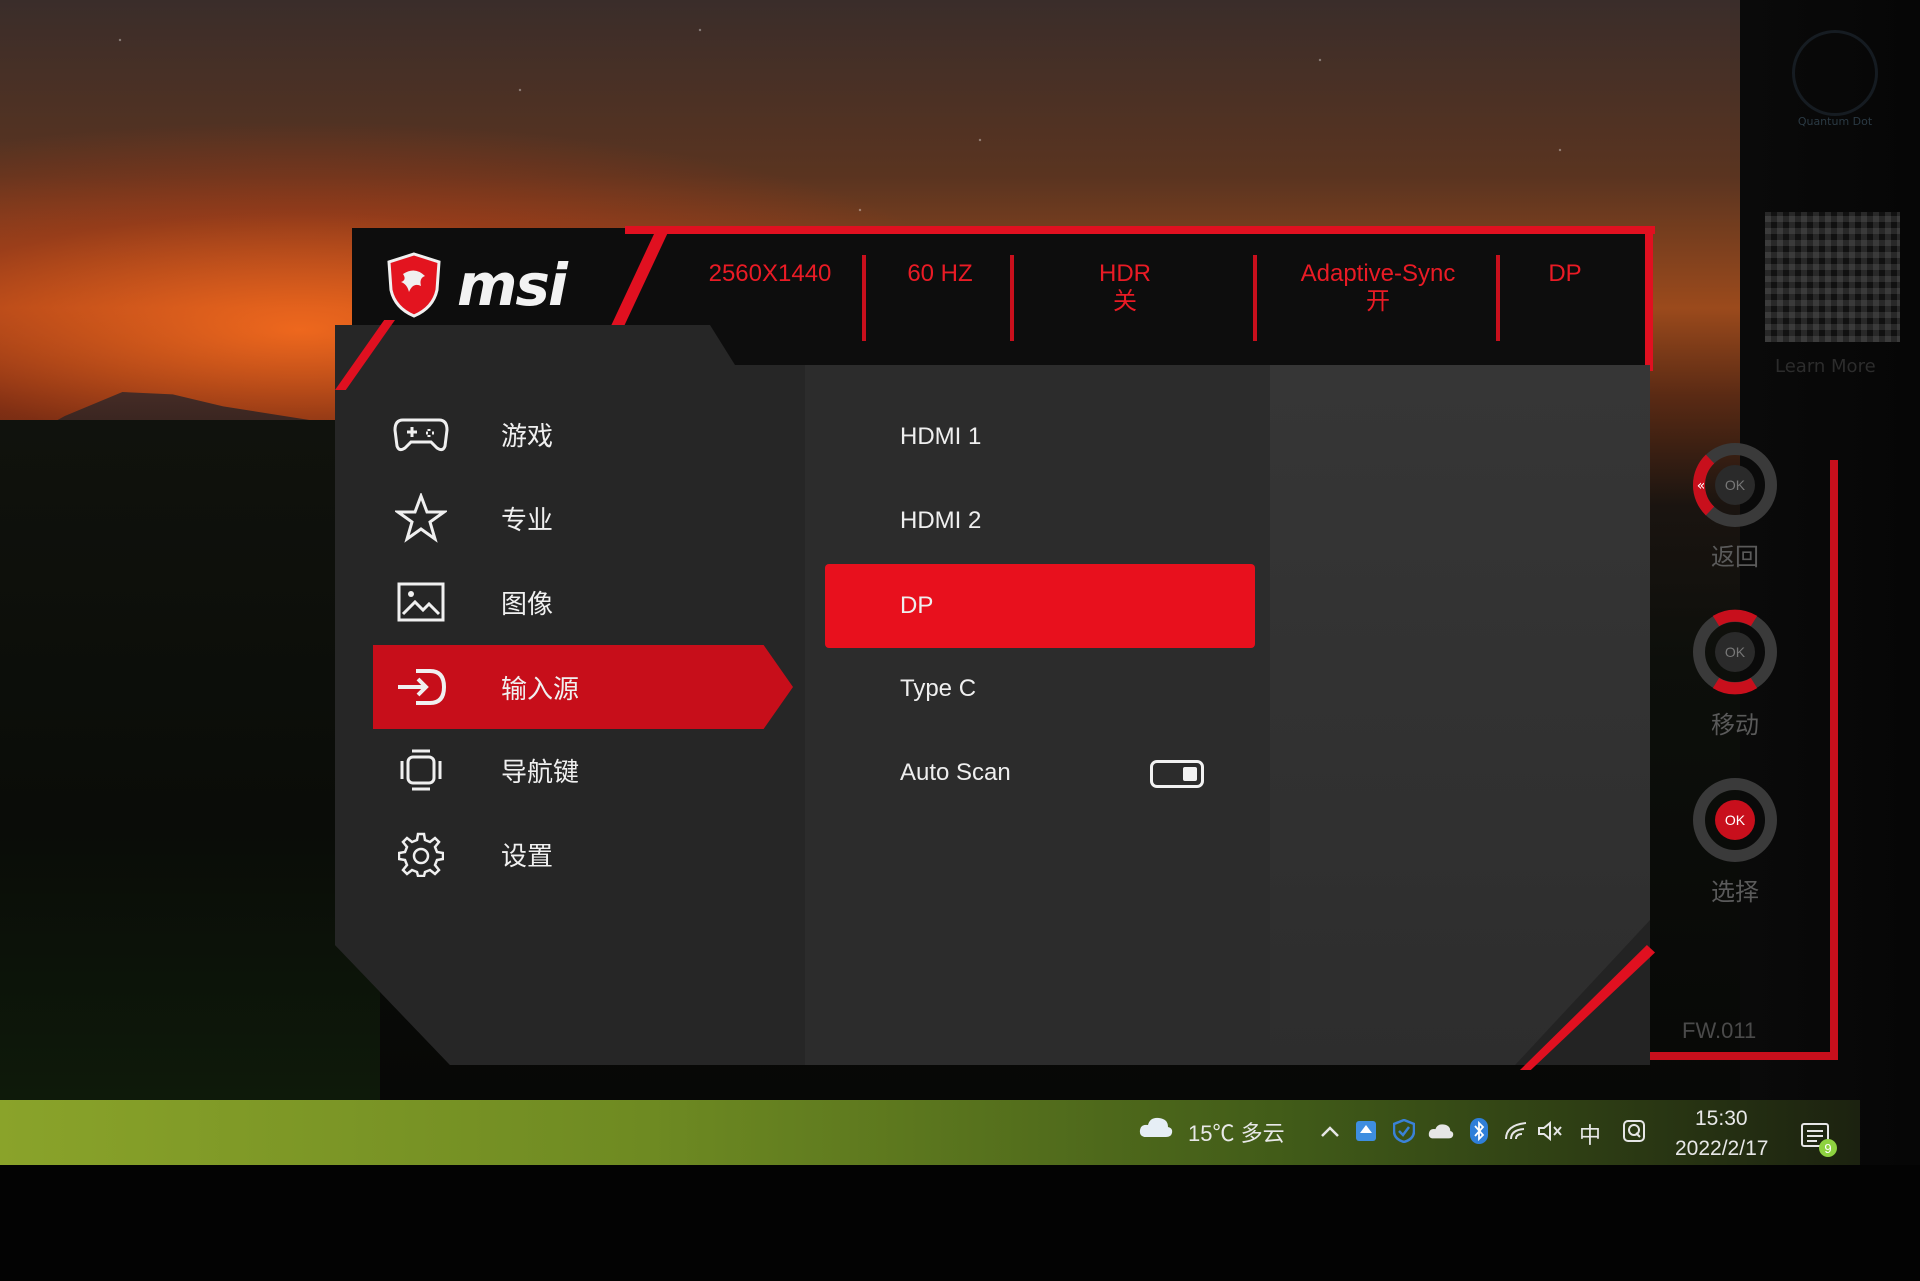 This screenshot has width=1920, height=1281. I want to click on input-option-label: Auto Scan, so click(955, 772).